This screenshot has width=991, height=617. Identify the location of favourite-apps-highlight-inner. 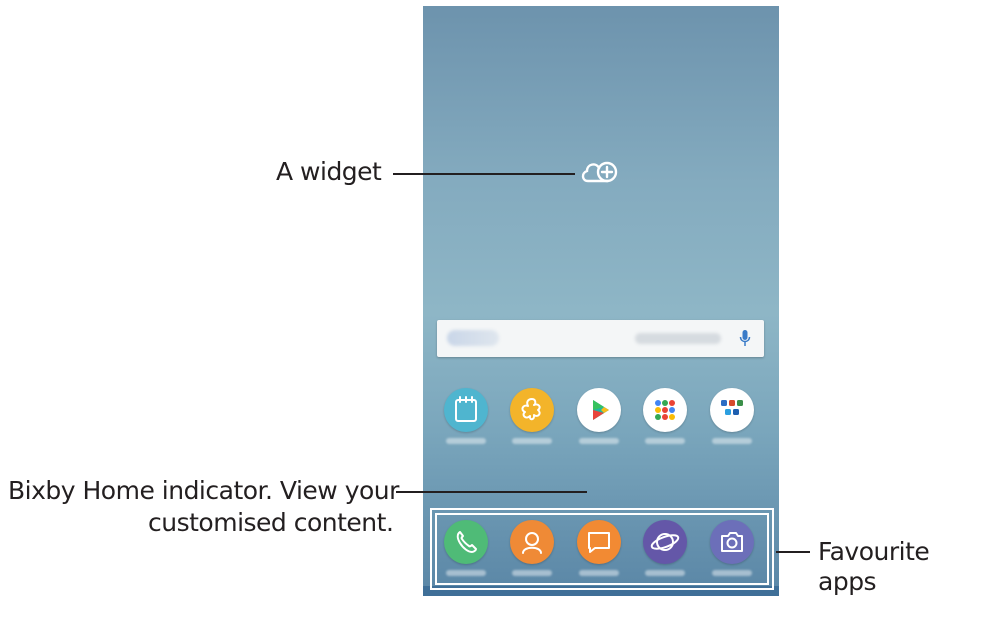
(602, 549).